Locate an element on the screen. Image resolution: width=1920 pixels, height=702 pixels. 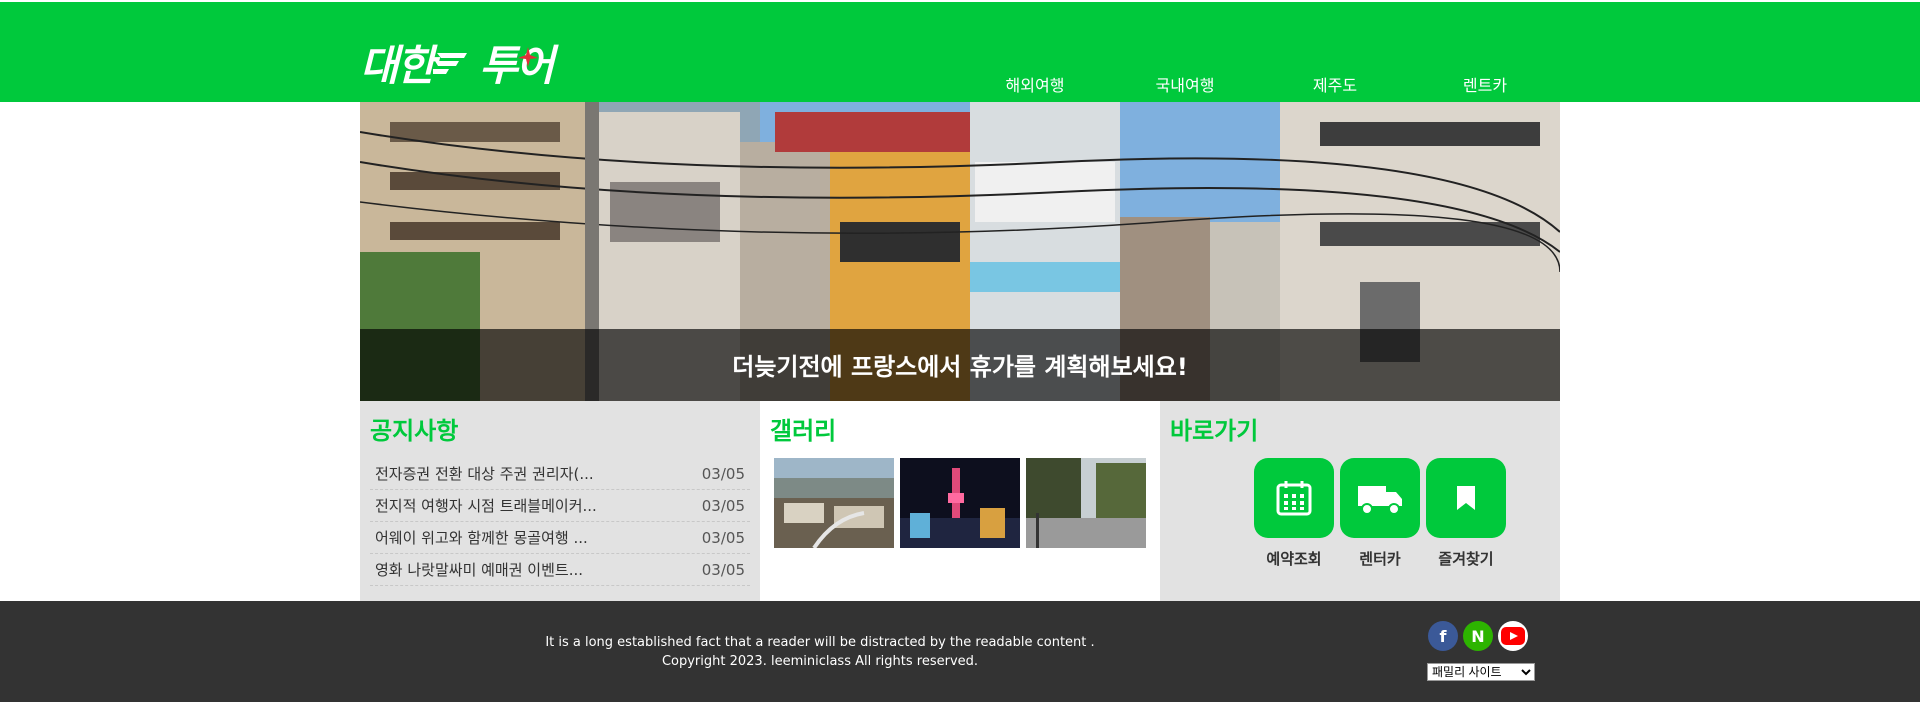
naver-icon: N is located at coordinates (1478, 636).